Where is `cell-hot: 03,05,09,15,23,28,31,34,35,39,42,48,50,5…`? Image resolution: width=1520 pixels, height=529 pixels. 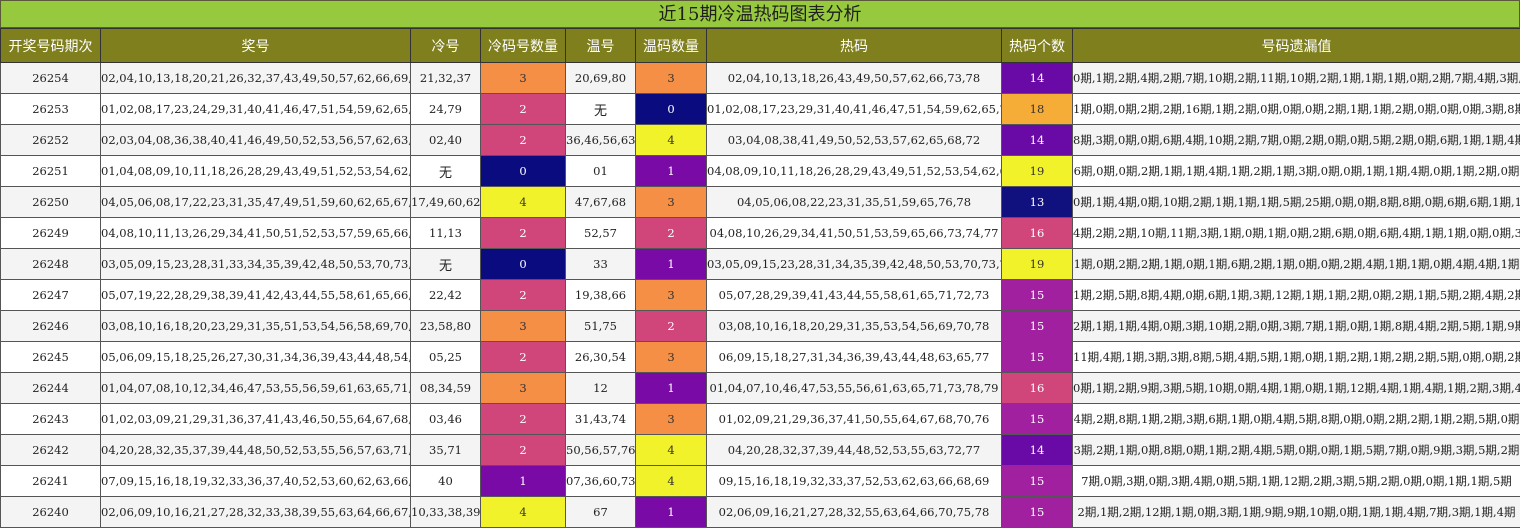
cell-hot: 03,05,09,15,23,28,31,34,35,39,42,48,50,5… is located at coordinates (854, 264).